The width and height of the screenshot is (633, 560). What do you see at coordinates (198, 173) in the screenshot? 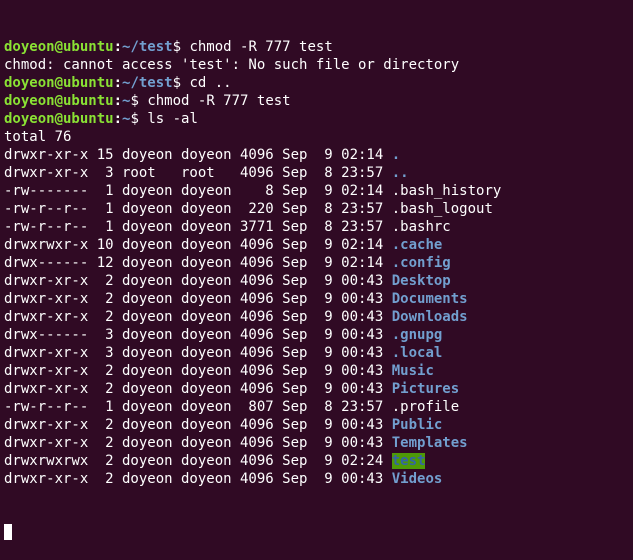
I see `listing-meta: drwxr-xr-x 3 root root 4096 Sep 8 23:57` at bounding box center [198, 173].